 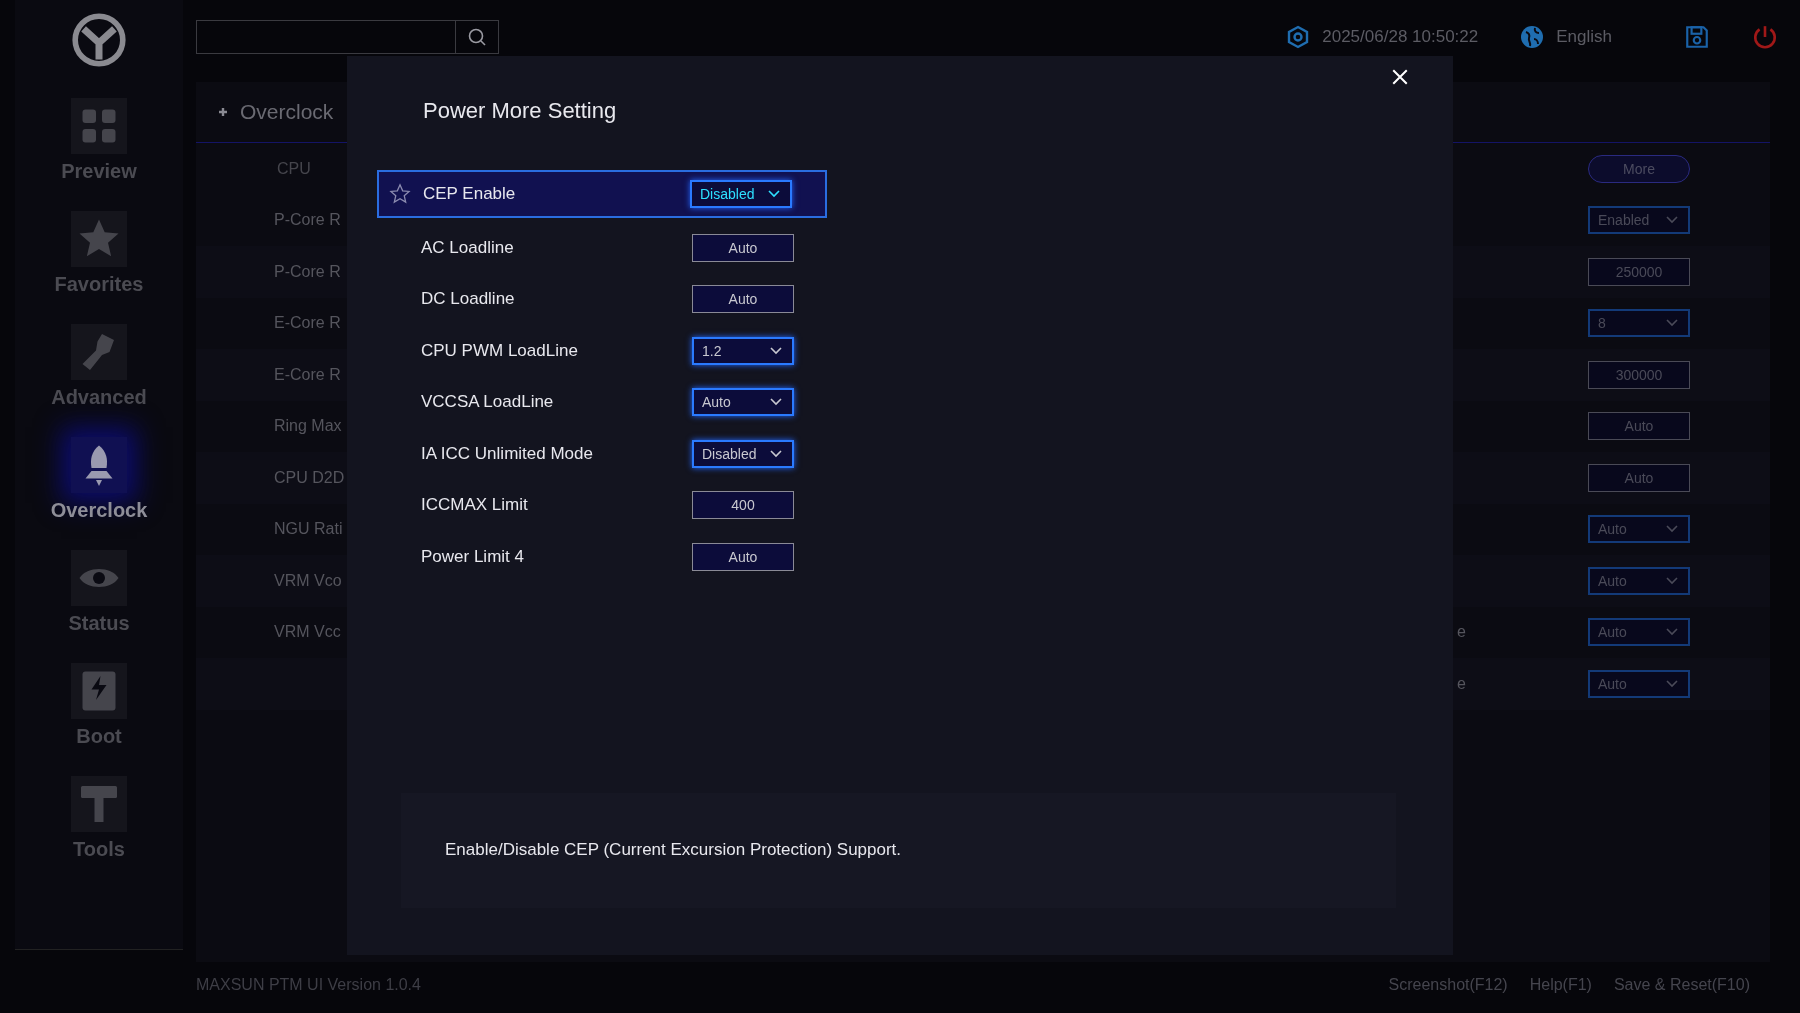 What do you see at coordinates (1532, 37) in the screenshot?
I see `globe-icon` at bounding box center [1532, 37].